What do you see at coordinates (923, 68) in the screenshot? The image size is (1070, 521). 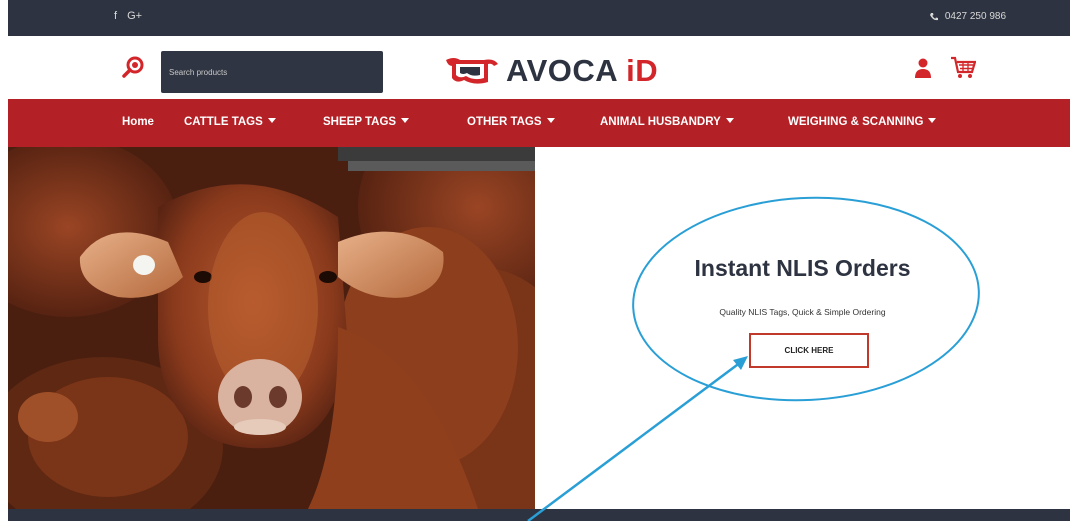 I see `user-account-icon` at bounding box center [923, 68].